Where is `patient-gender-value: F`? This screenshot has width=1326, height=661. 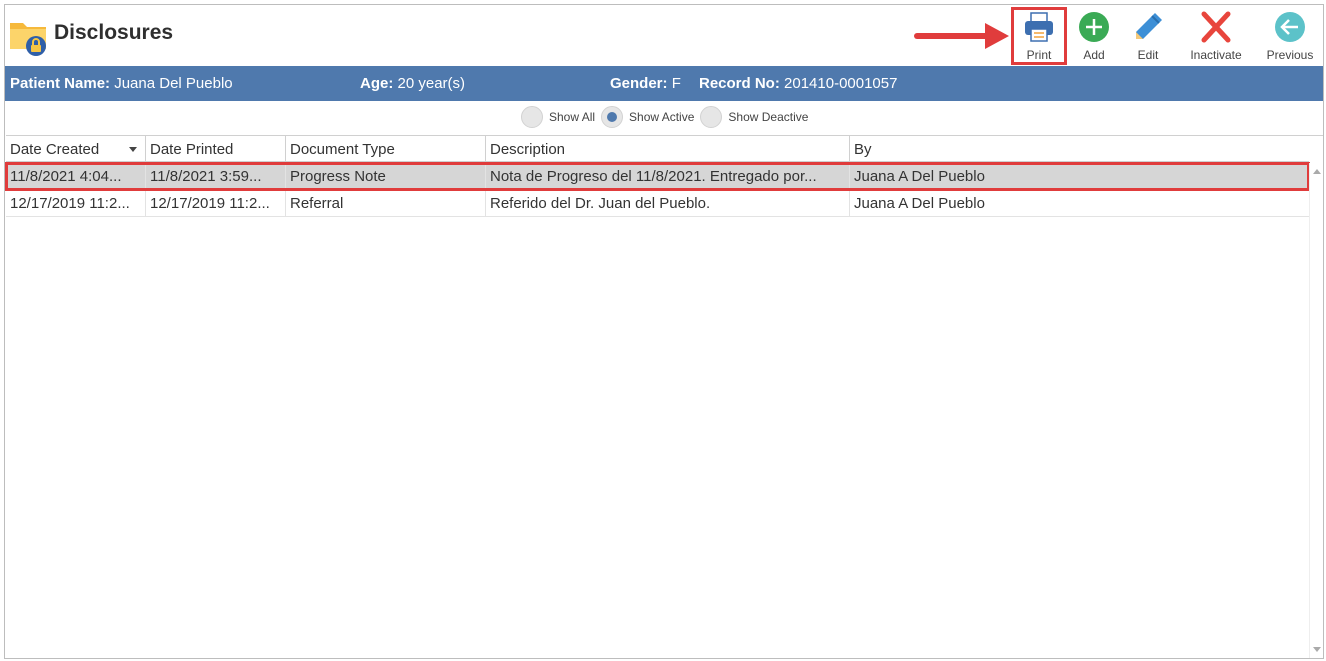
patient-gender-value: F is located at coordinates (676, 83).